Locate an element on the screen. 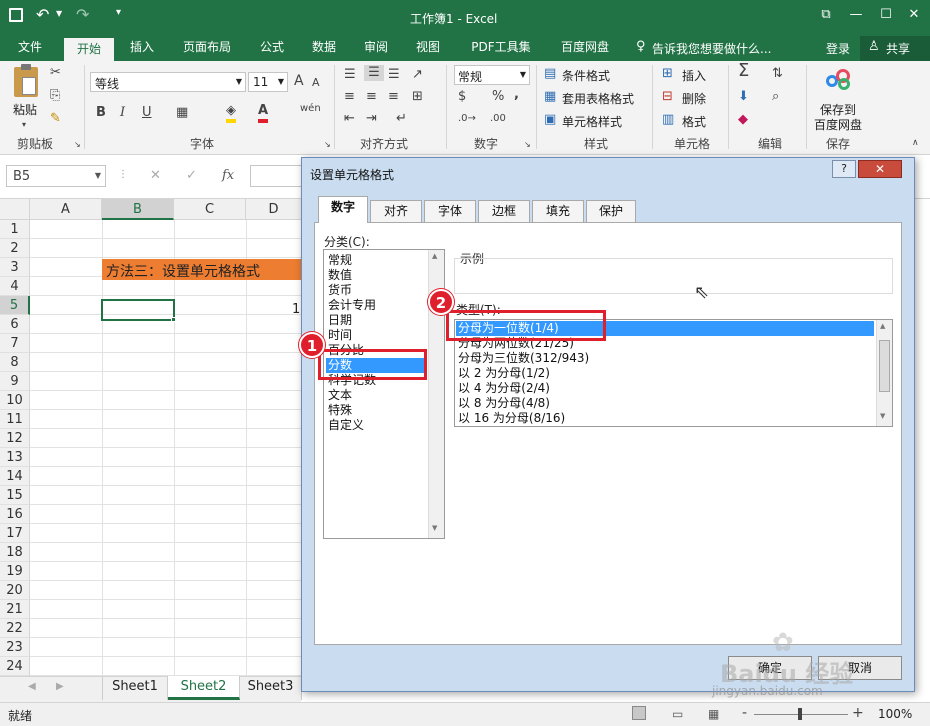 Image resolution: width=930 pixels, height=726 pixels. insert-cells-button: 插入 is located at coordinates (694, 75).